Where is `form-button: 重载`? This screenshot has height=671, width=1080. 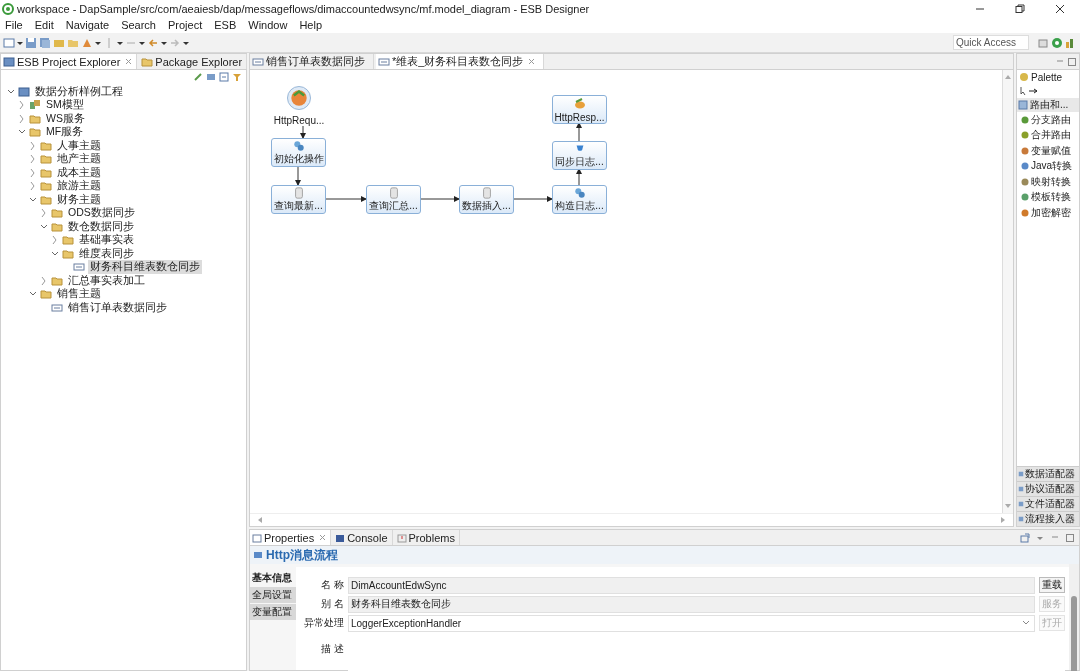
form-button: 重载 is located at coordinates (1052, 585).